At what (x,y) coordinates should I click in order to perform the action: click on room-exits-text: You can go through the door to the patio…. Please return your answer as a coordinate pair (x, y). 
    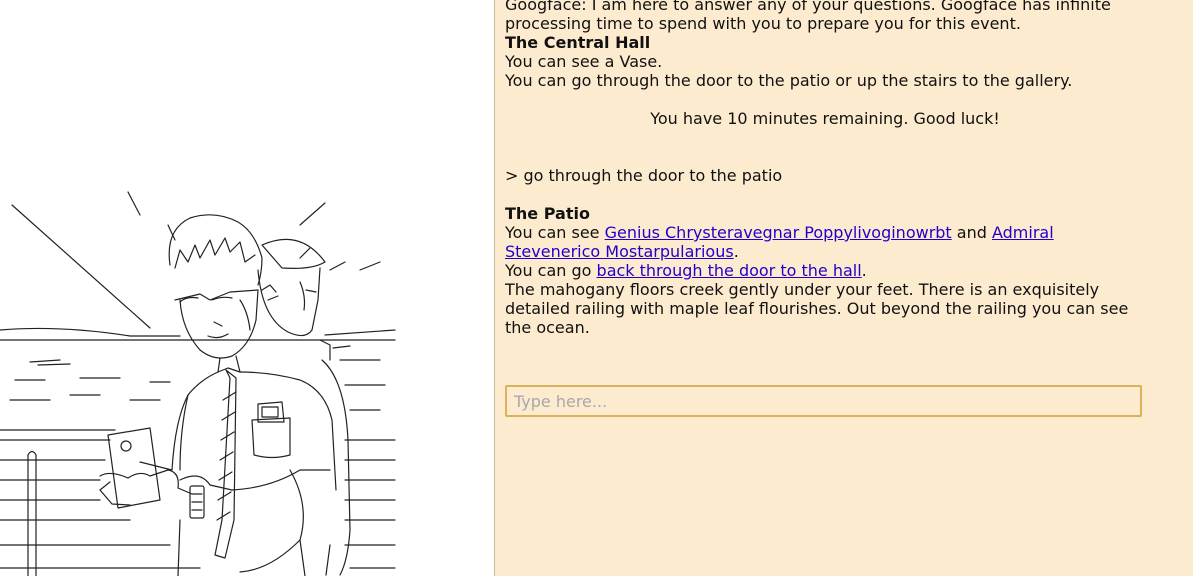
    Looking at the image, I should click on (789, 80).